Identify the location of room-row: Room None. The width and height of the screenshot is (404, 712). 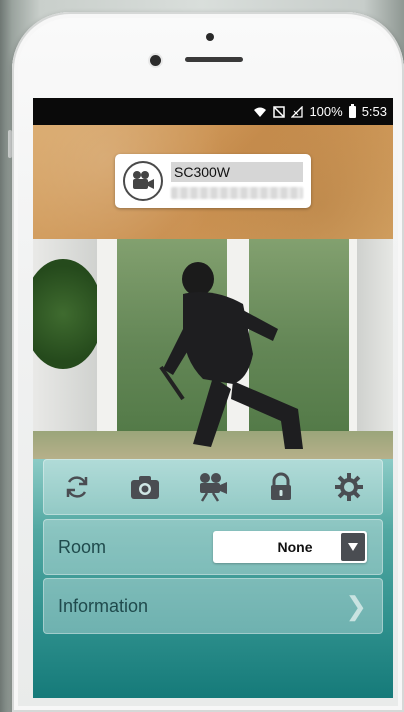
(213, 547).